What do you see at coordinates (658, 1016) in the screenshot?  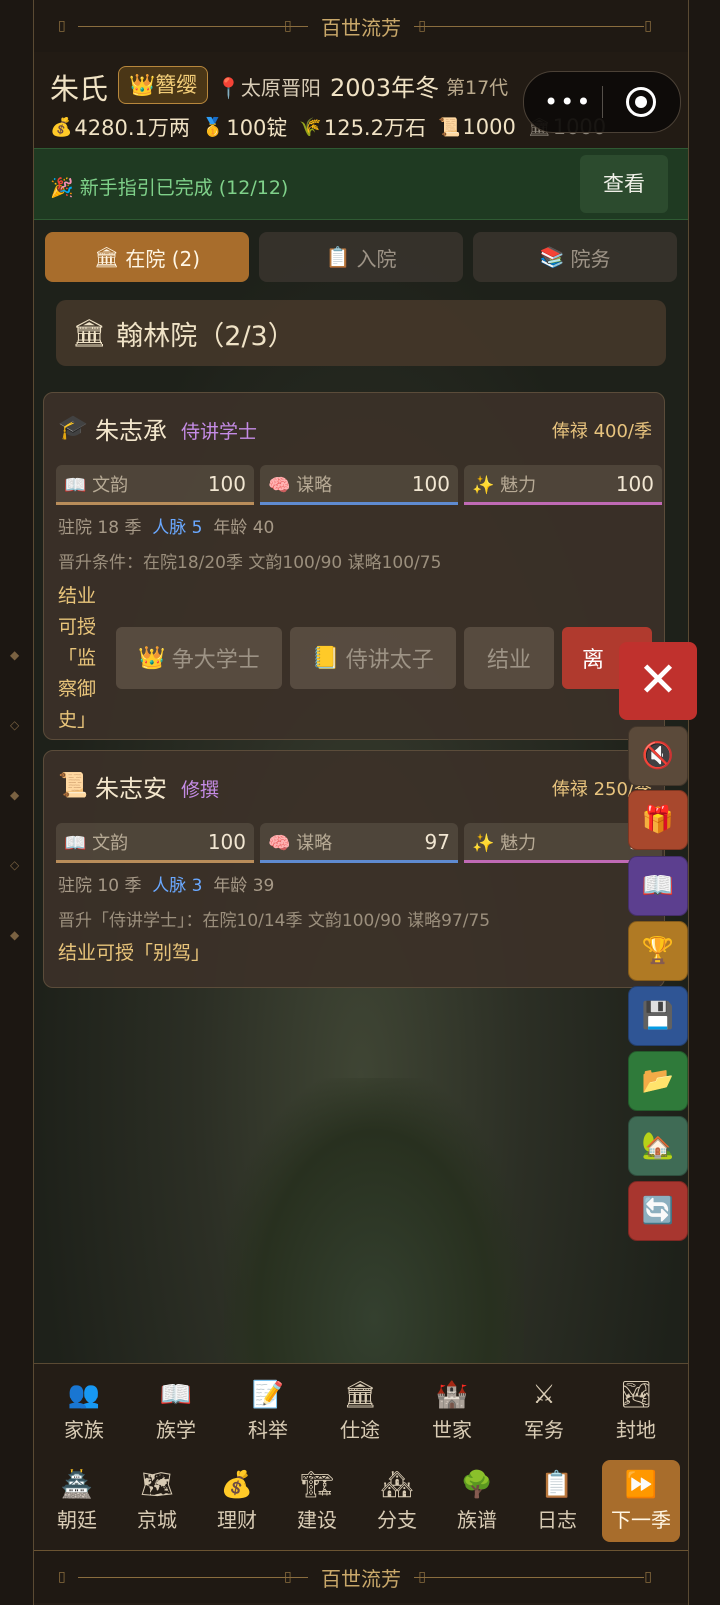 I see `save-icon: 💾` at bounding box center [658, 1016].